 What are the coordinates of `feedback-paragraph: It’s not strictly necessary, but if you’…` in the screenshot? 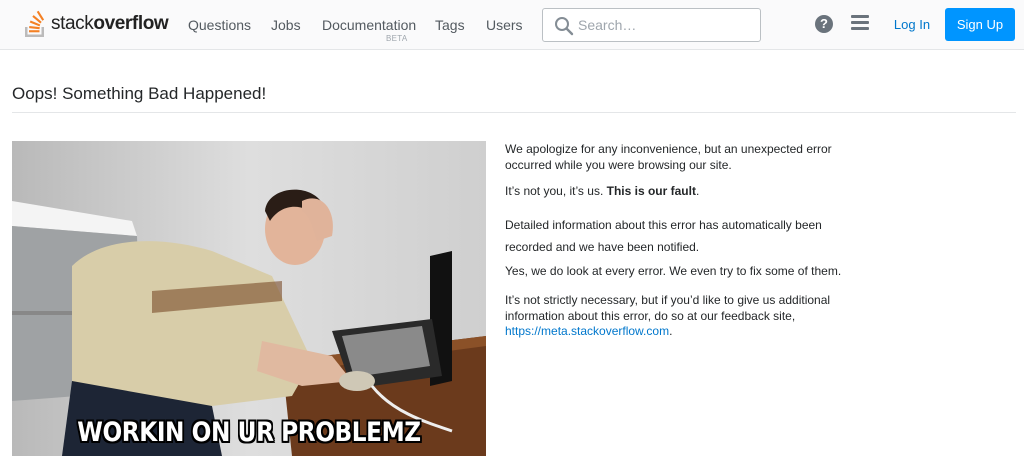 It's located at (668, 315).